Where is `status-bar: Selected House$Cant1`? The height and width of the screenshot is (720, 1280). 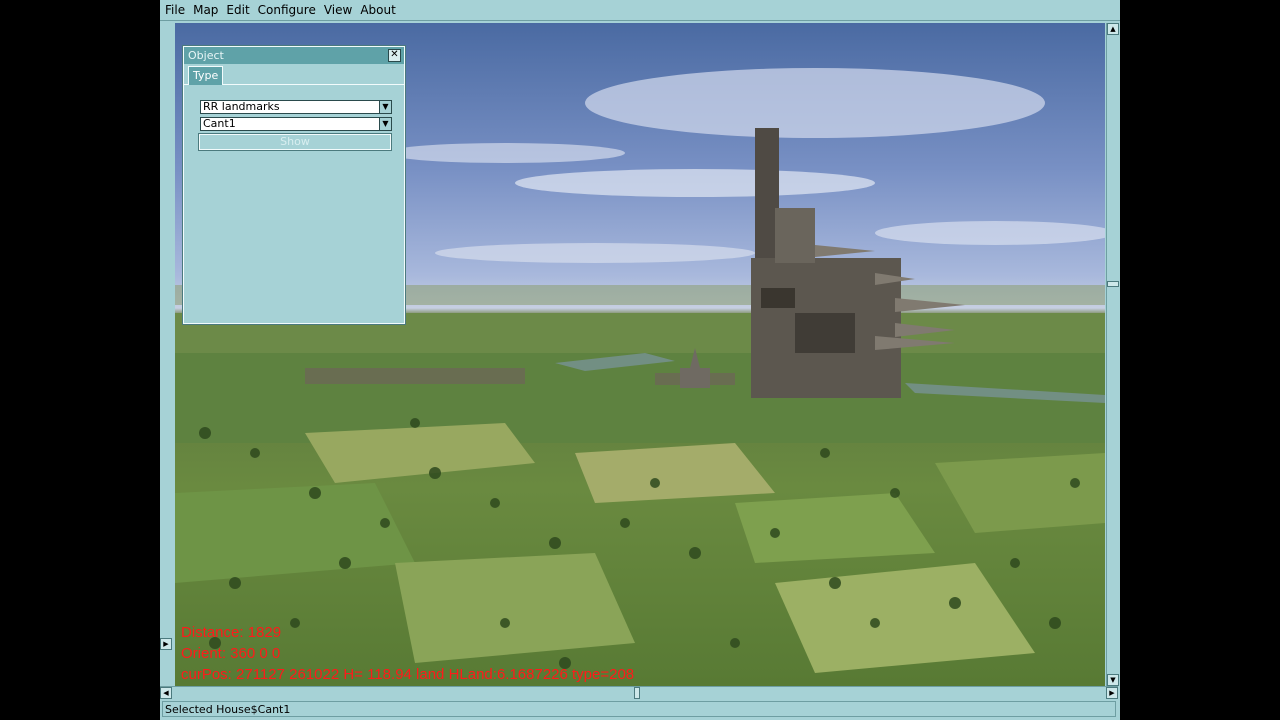
status-bar: Selected House$Cant1 is located at coordinates (639, 709).